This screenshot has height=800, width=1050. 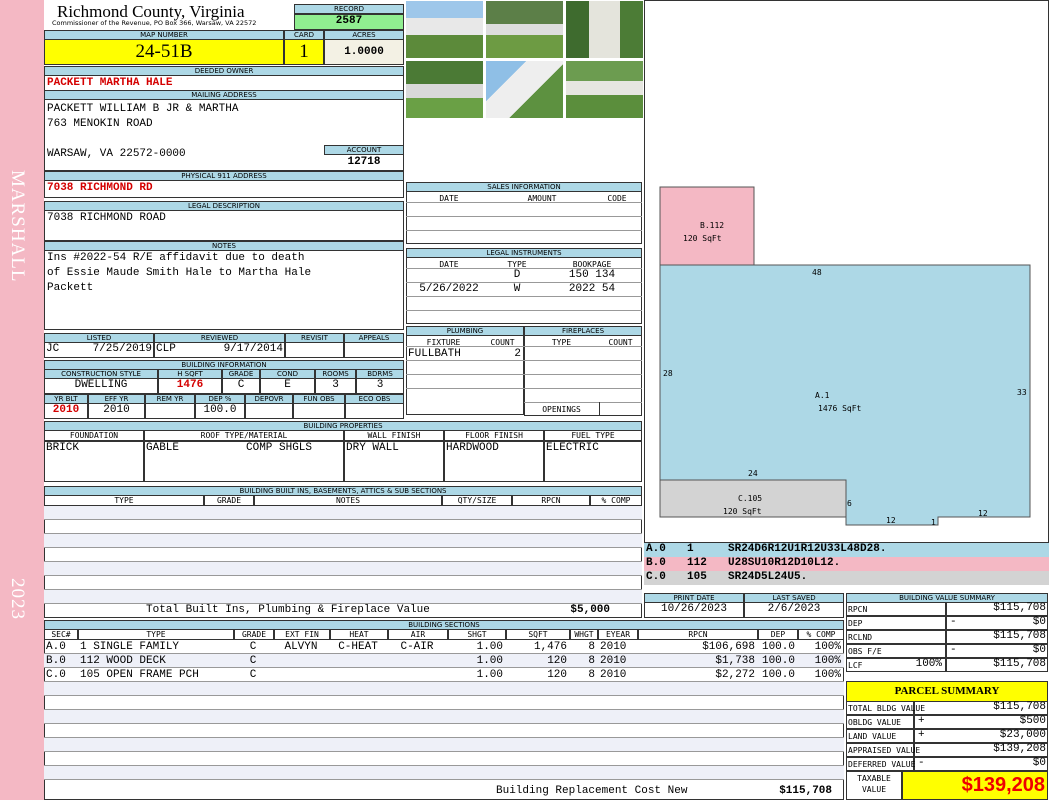 What do you see at coordinates (557, 675) in the screenshot?
I see `section-cell: 120` at bounding box center [557, 675].